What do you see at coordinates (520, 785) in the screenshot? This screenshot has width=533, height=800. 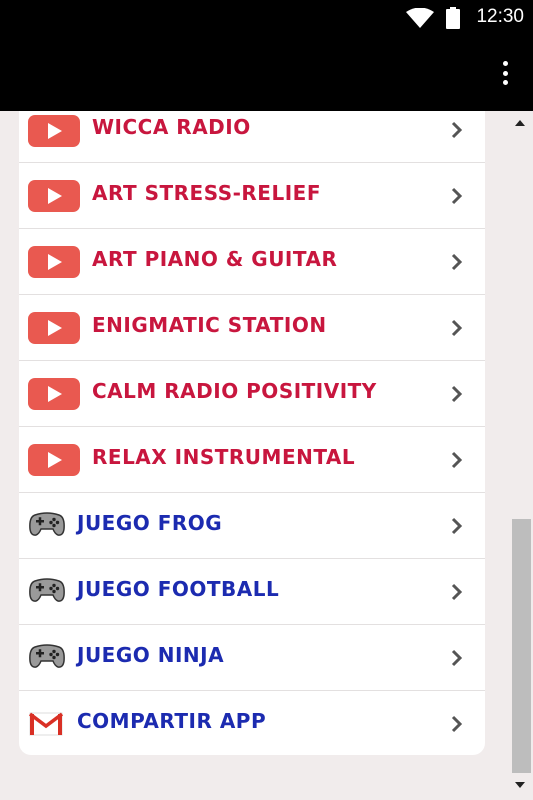 I see `scroll-down-arrow-icon` at bounding box center [520, 785].